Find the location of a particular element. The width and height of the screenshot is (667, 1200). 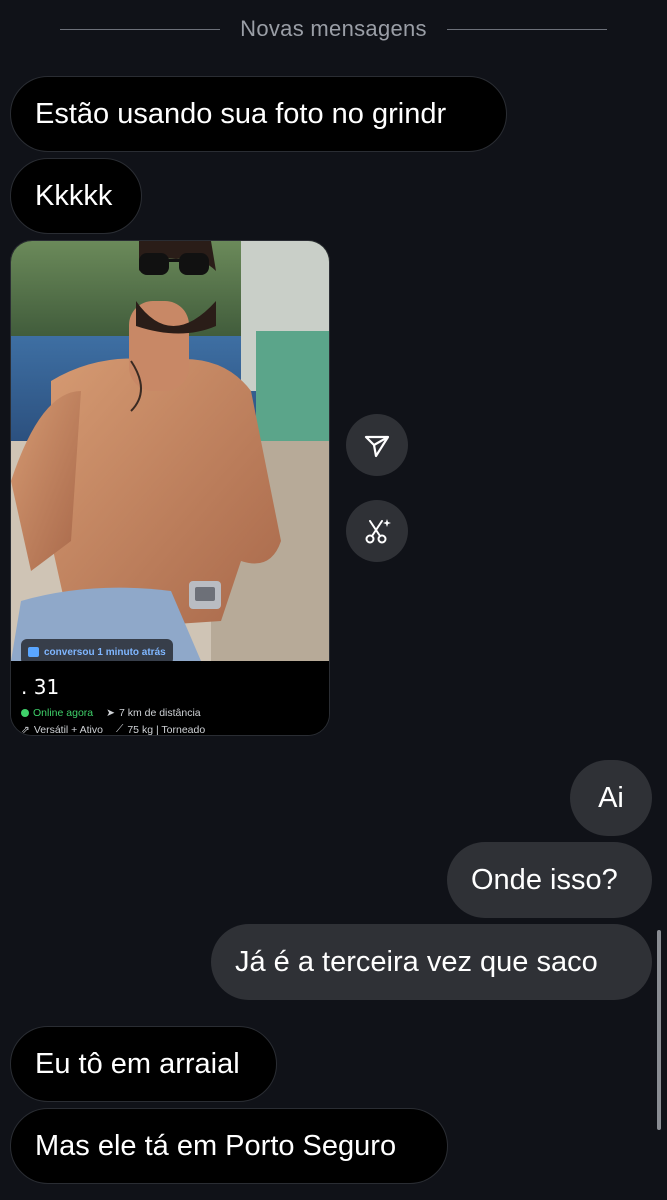

online-dot-icon is located at coordinates (25, 713).